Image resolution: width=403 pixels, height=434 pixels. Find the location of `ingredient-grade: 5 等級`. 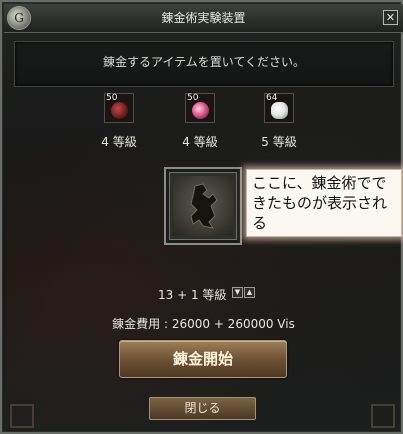

ingredient-grade: 5 等級 is located at coordinates (279, 142).